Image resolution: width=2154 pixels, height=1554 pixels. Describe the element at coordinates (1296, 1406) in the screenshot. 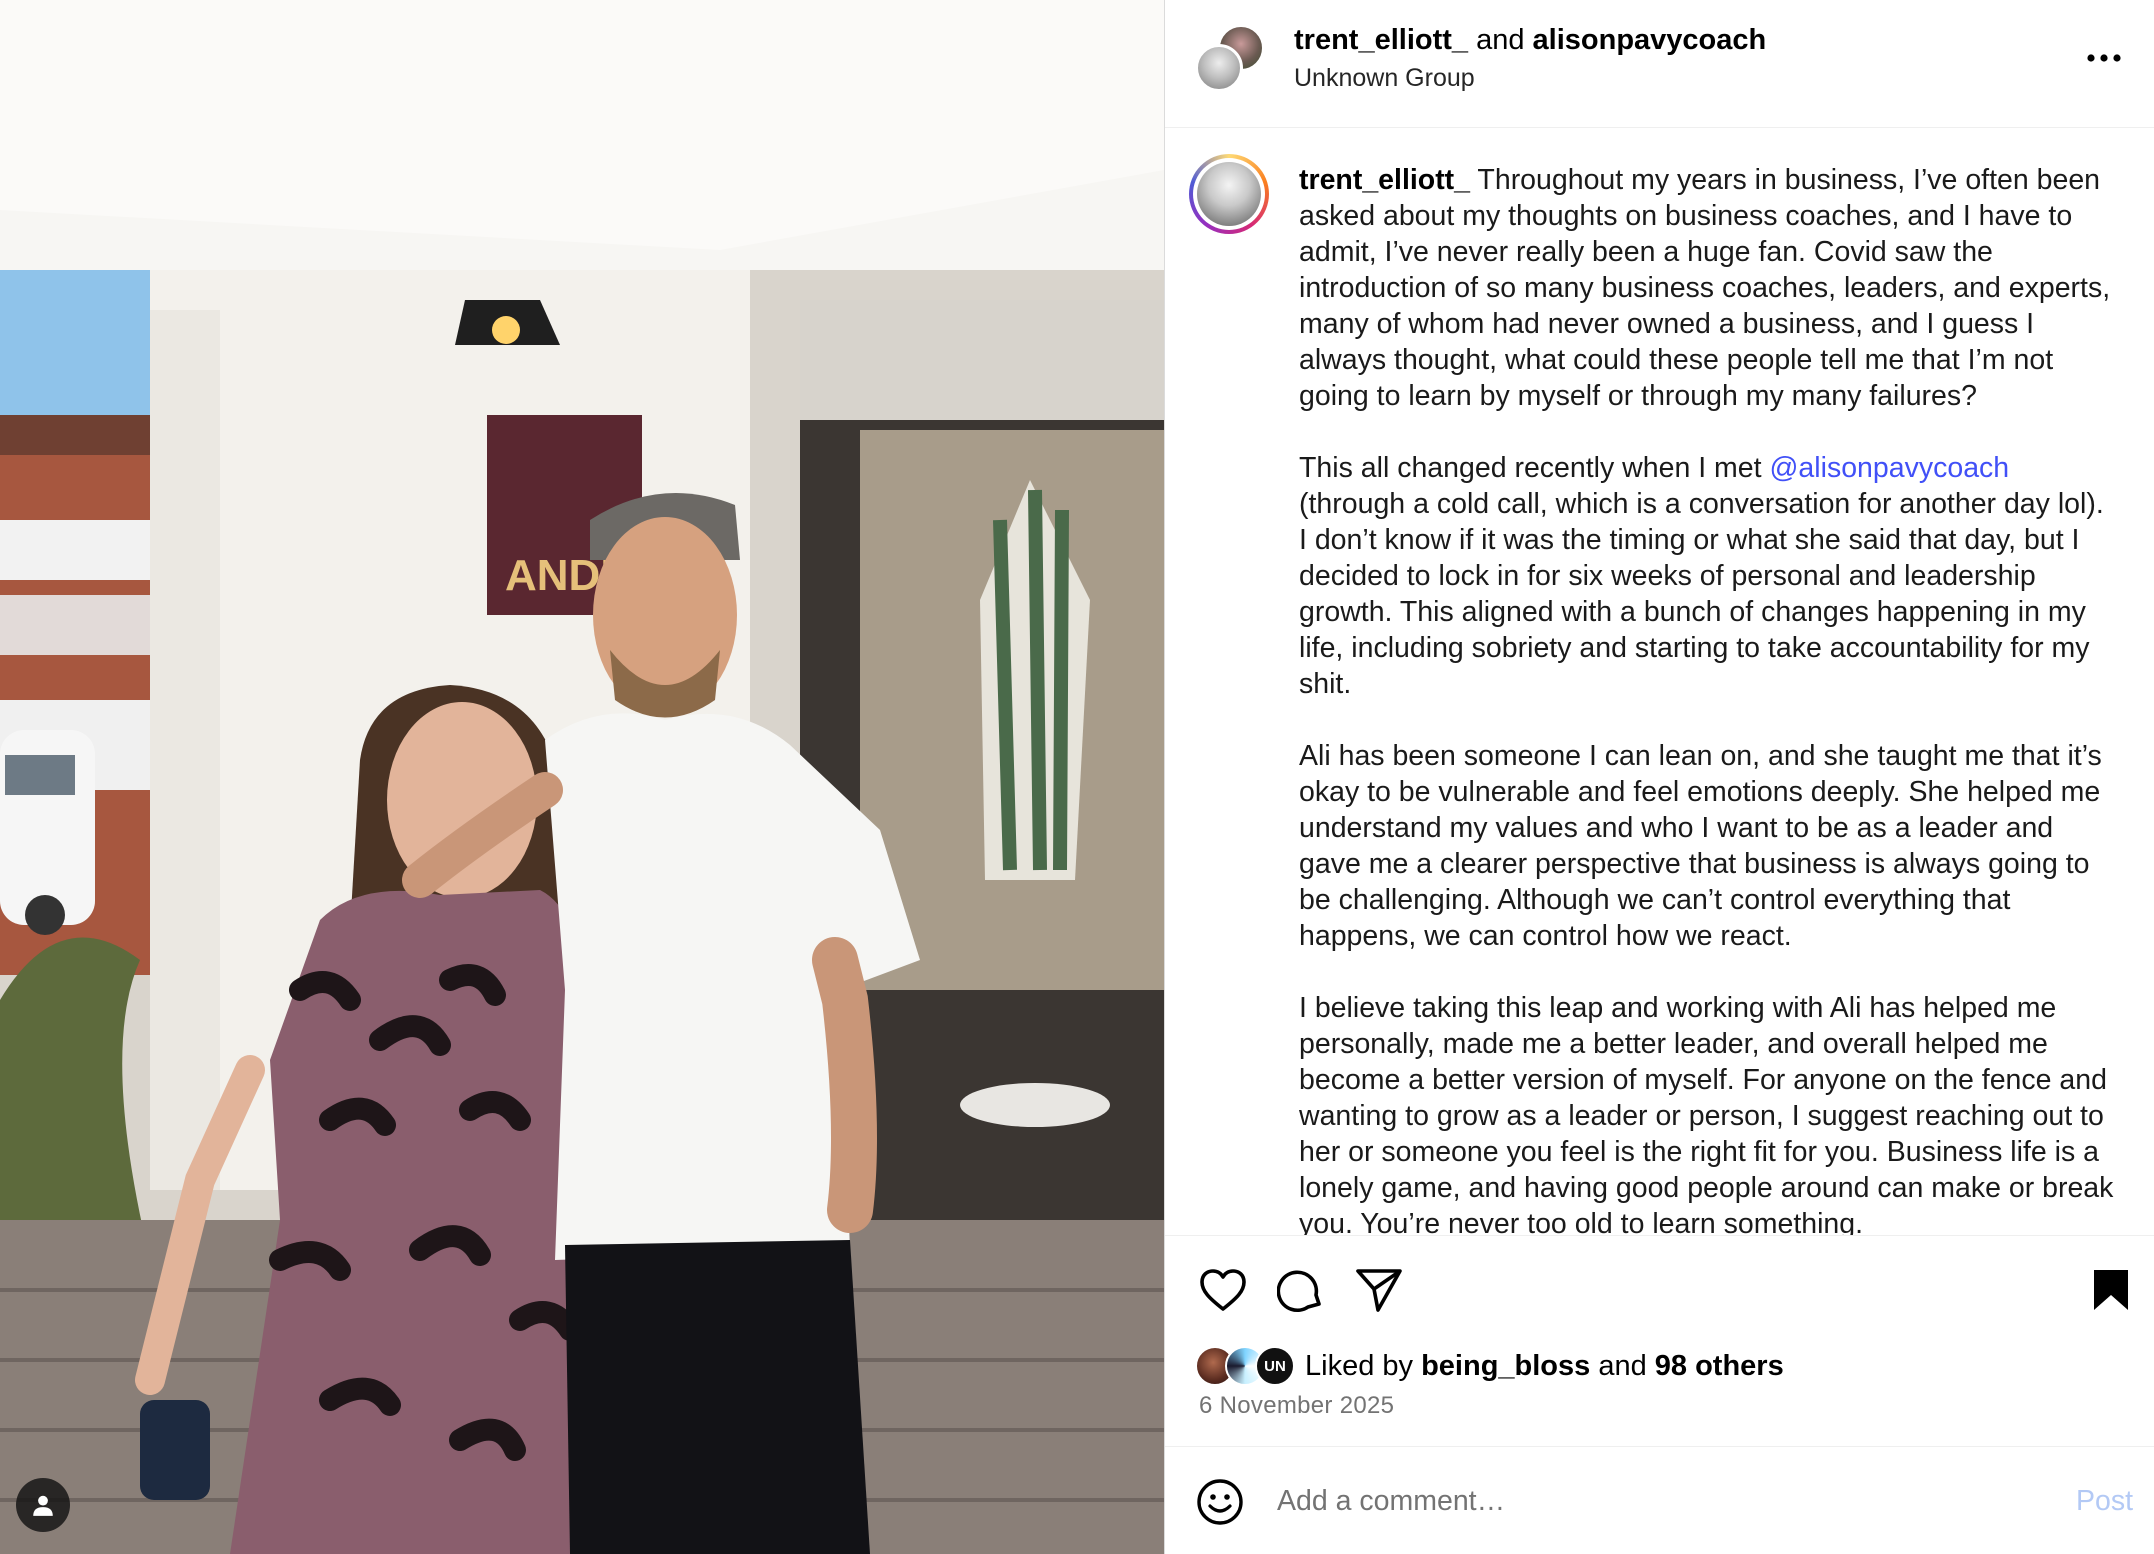

I see `post-date: 6 November 2025` at that location.